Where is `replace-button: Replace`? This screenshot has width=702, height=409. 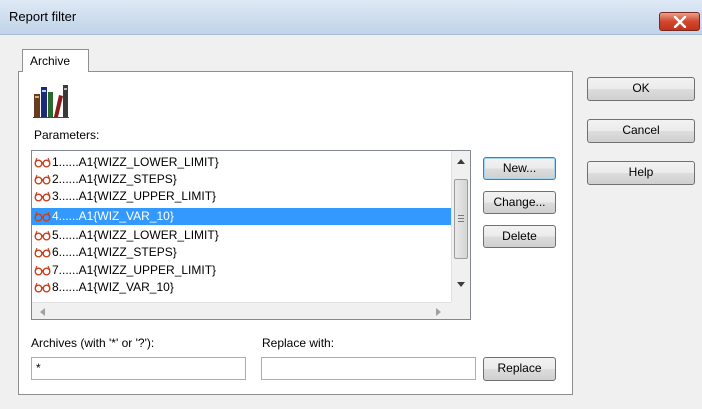
replace-button: Replace is located at coordinates (519, 369).